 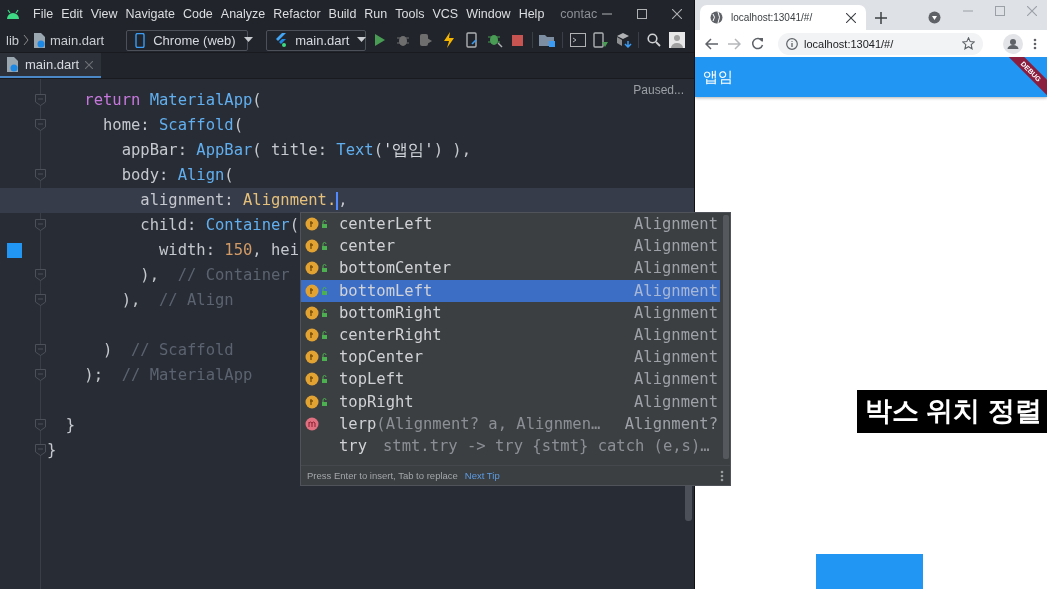 What do you see at coordinates (168, 375) in the screenshot?
I see `code-line: ); // MaterialApp` at bounding box center [168, 375].